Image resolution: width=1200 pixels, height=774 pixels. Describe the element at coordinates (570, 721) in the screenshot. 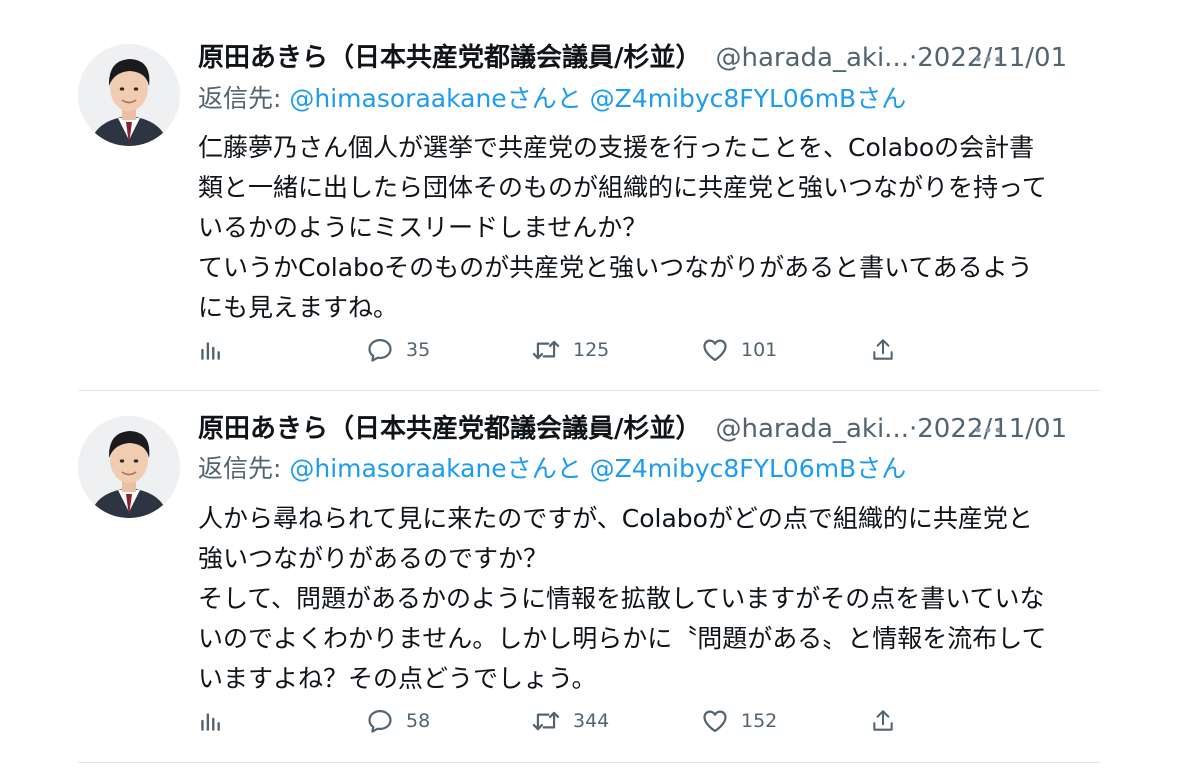

I see `retweet-button: 344` at that location.